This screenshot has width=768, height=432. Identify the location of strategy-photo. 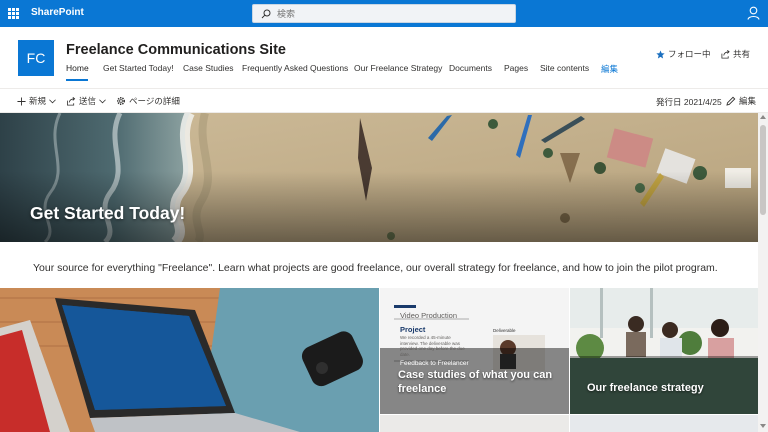
(664, 351).